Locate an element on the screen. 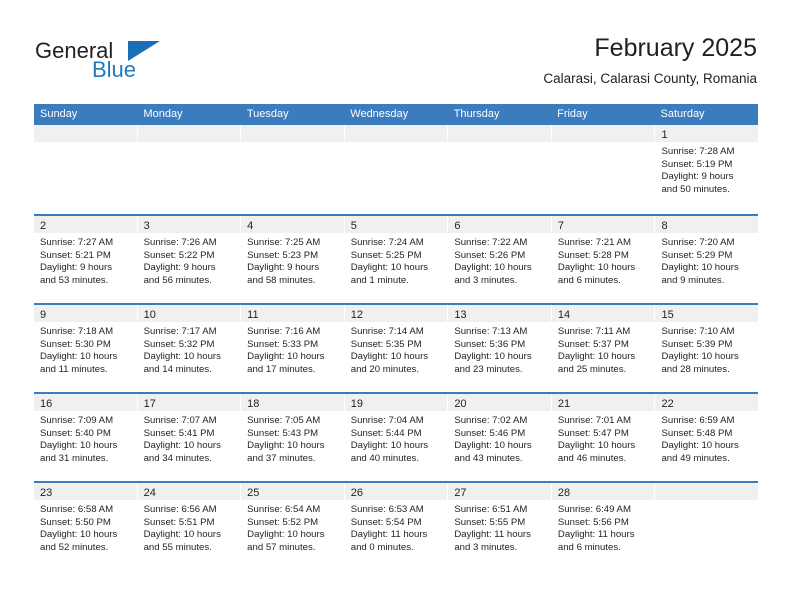  day-detail-line: Sunset: 5:55 PM is located at coordinates (490, 522).